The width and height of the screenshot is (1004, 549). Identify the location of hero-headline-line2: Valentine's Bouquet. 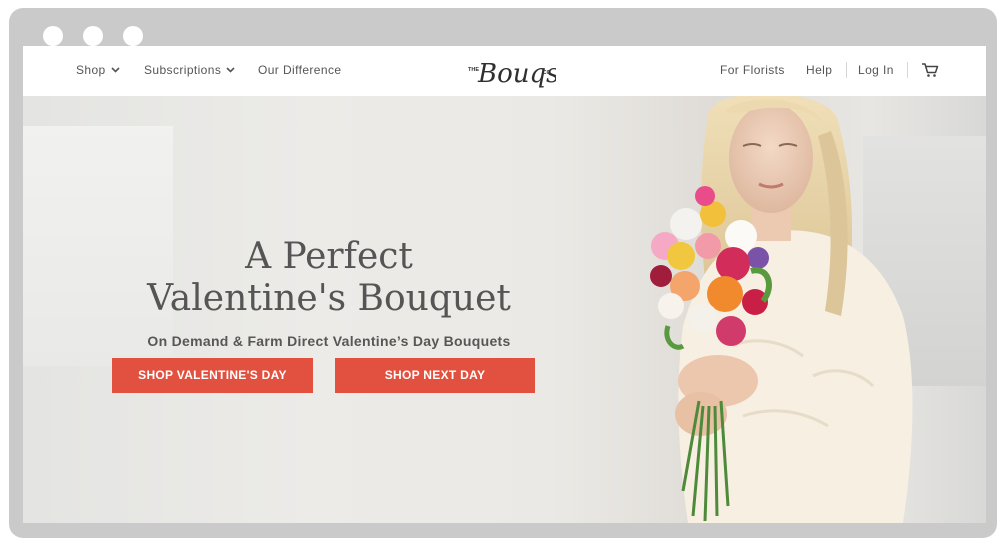
(329, 298).